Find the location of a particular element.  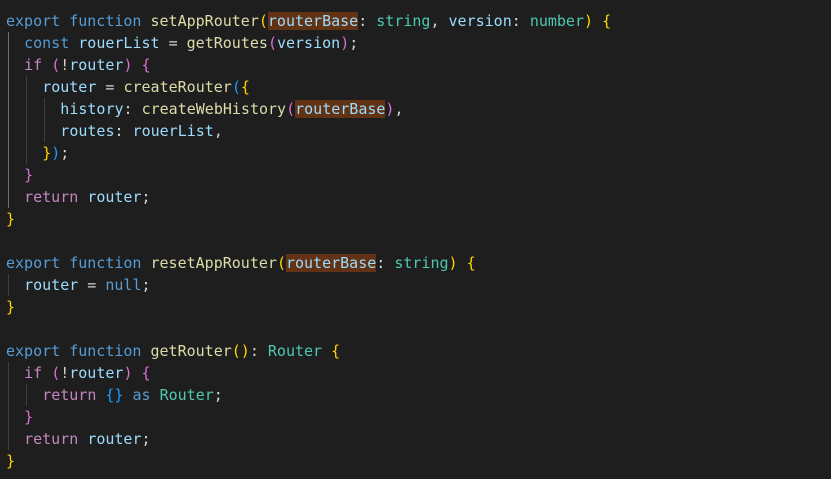

code-line: routes: rouerList, is located at coordinates (141, 131).